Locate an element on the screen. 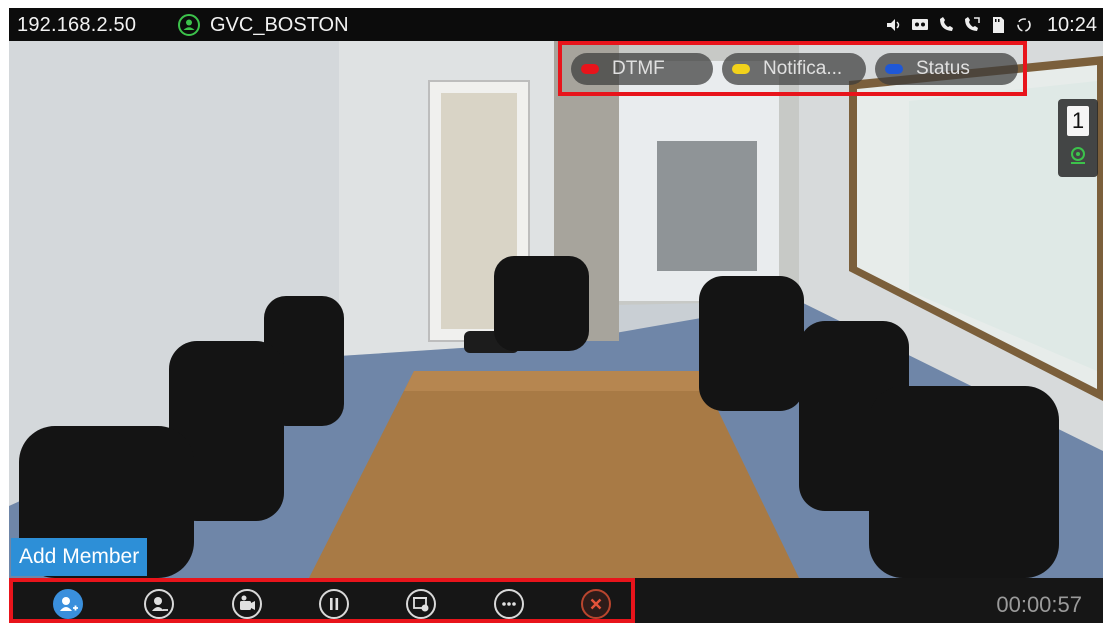  missed-call-icon is located at coordinates (946, 25).